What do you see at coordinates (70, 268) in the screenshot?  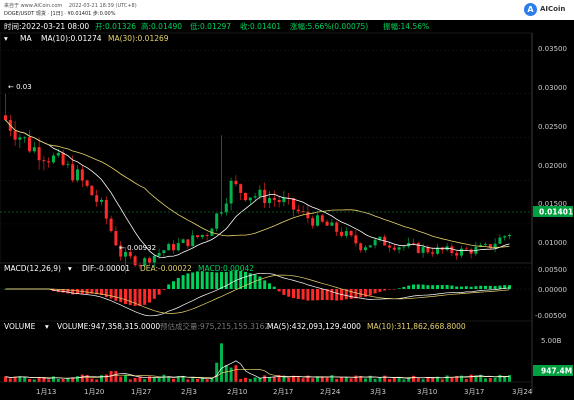 I see `macd-dropdown-icon: ▾` at bounding box center [70, 268].